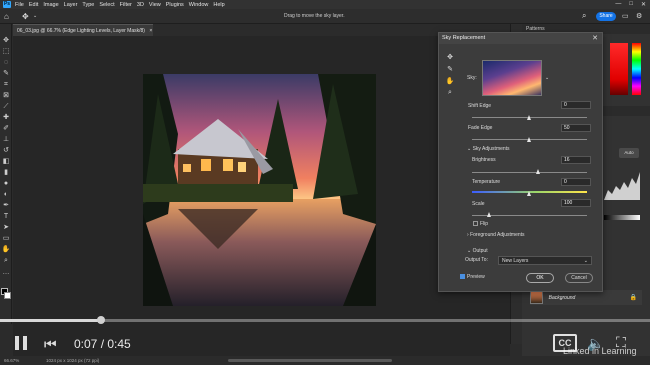 The width and height of the screenshot is (650, 365). Describe the element at coordinates (50, 344) in the screenshot. I see `previous-icon: ⏮` at that location.